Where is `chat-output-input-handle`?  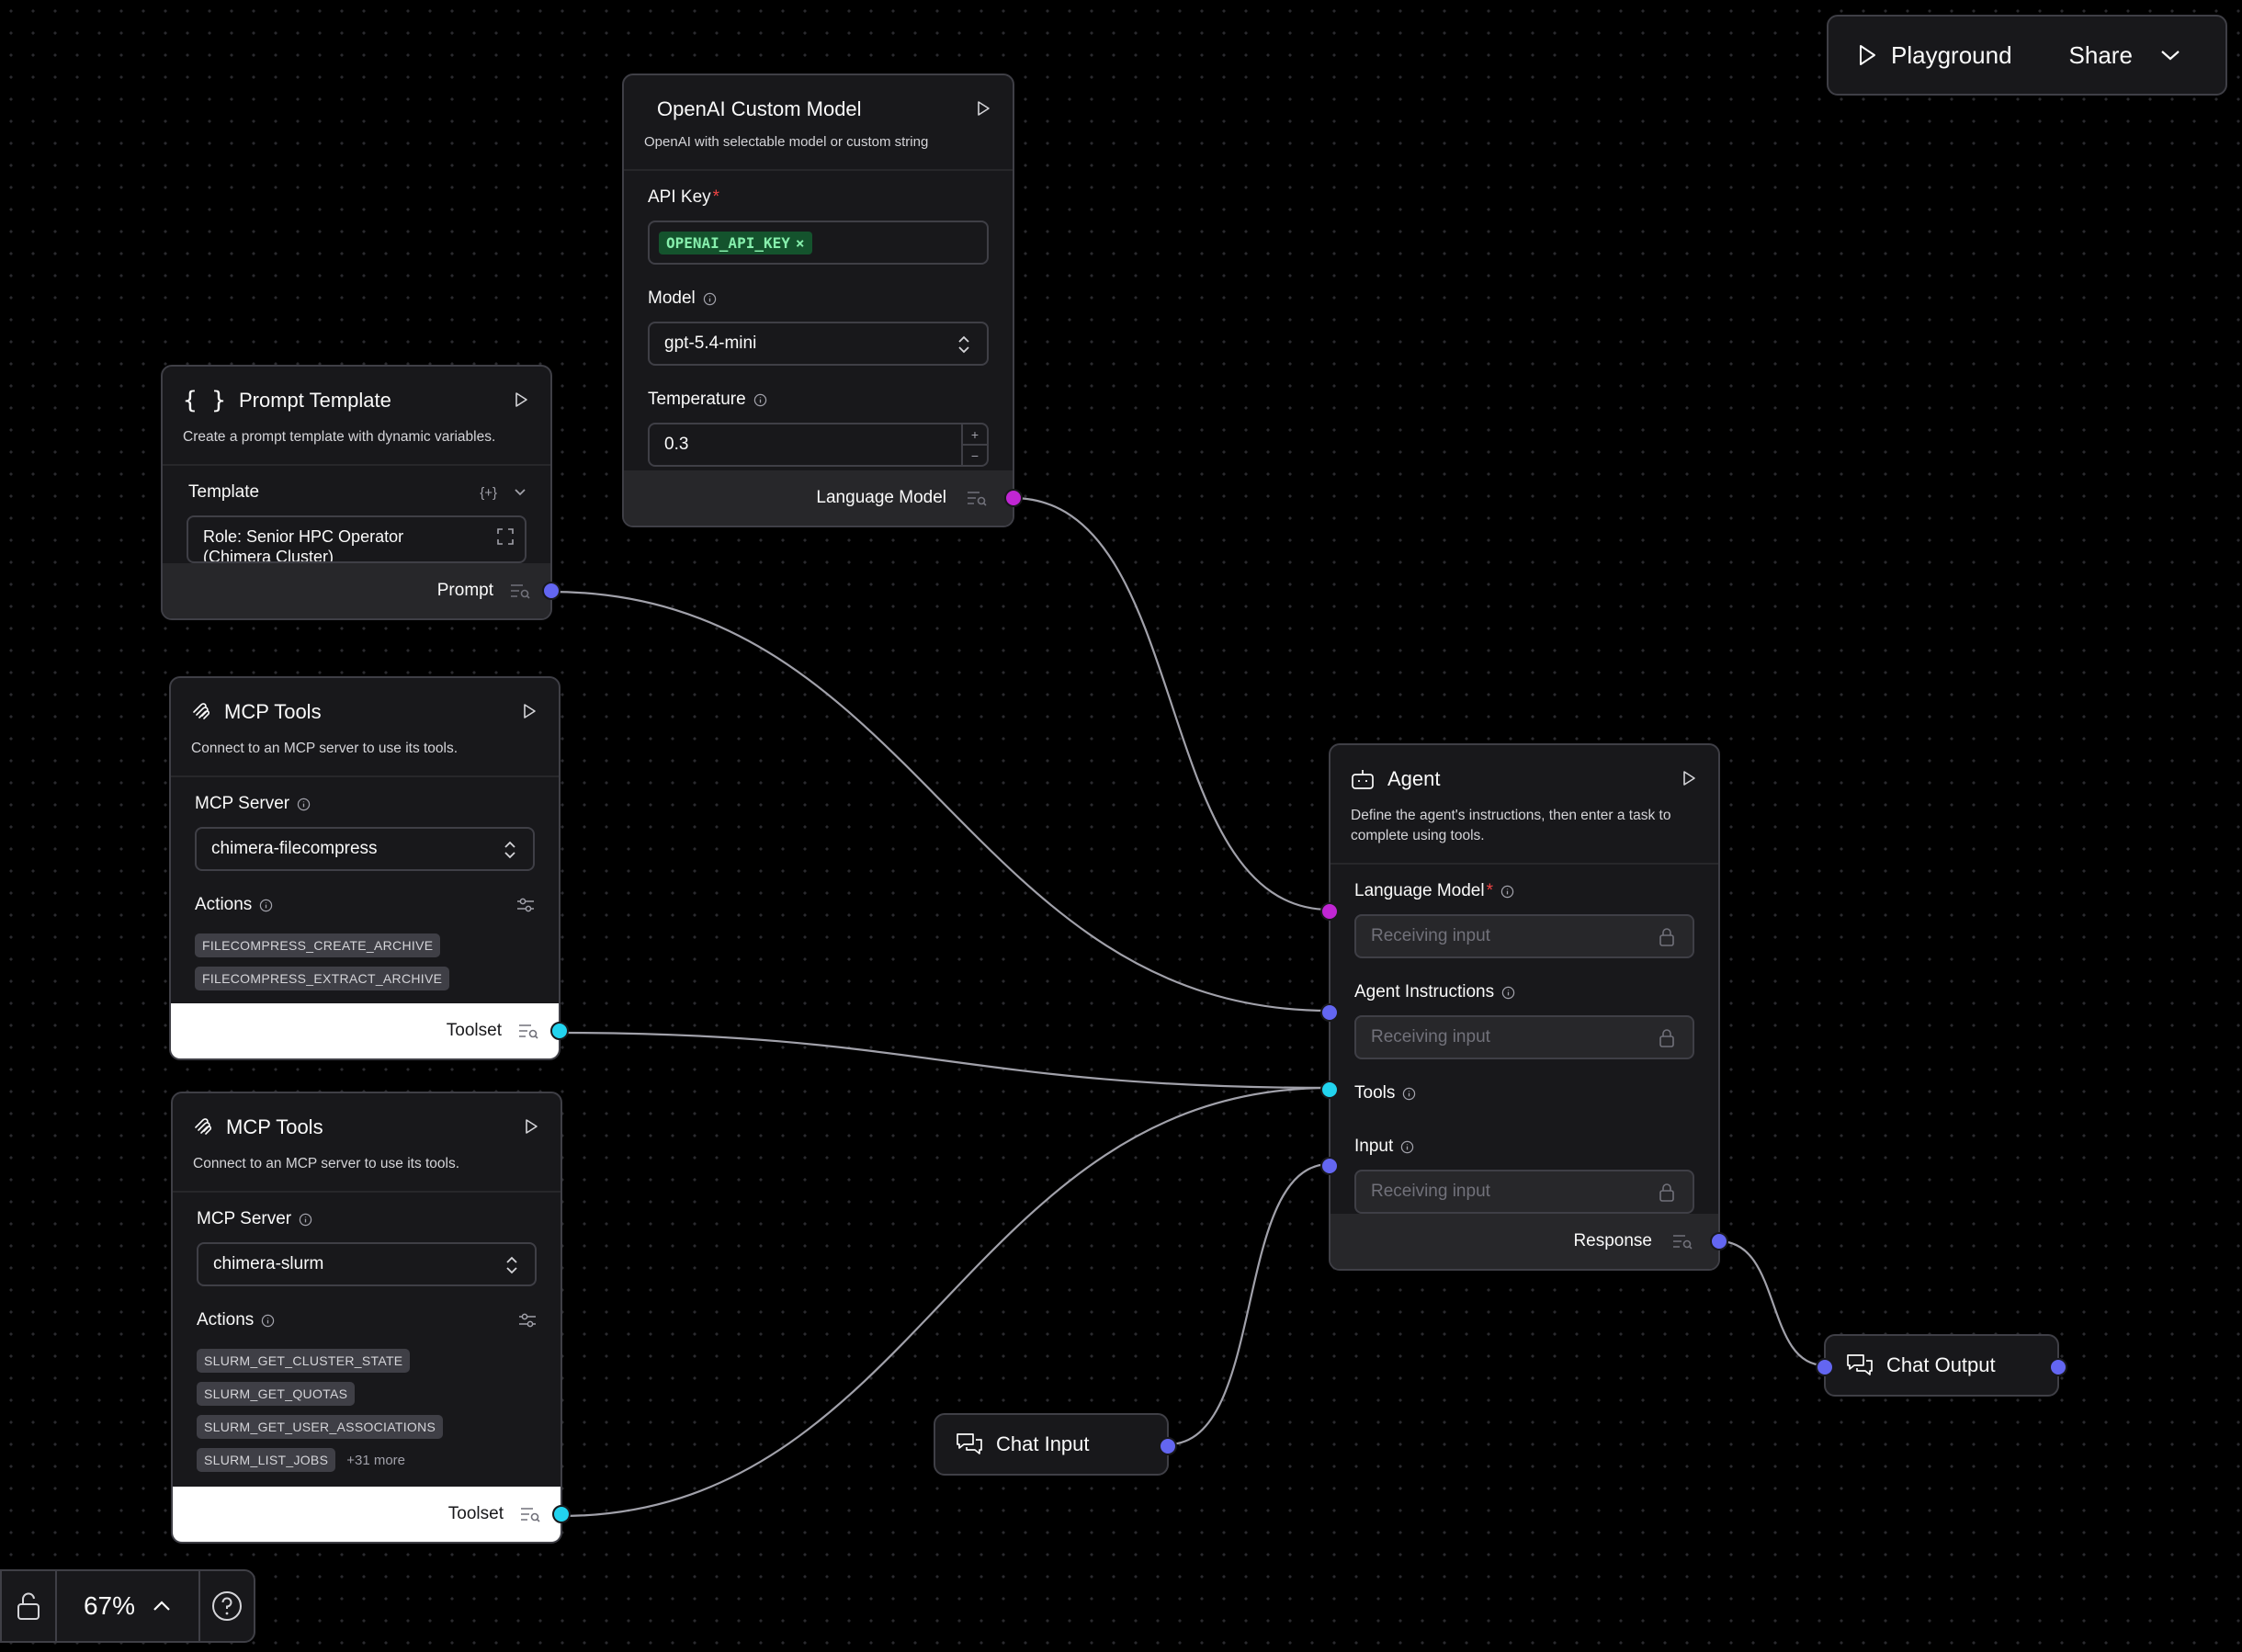 chat-output-input-handle is located at coordinates (1825, 1367).